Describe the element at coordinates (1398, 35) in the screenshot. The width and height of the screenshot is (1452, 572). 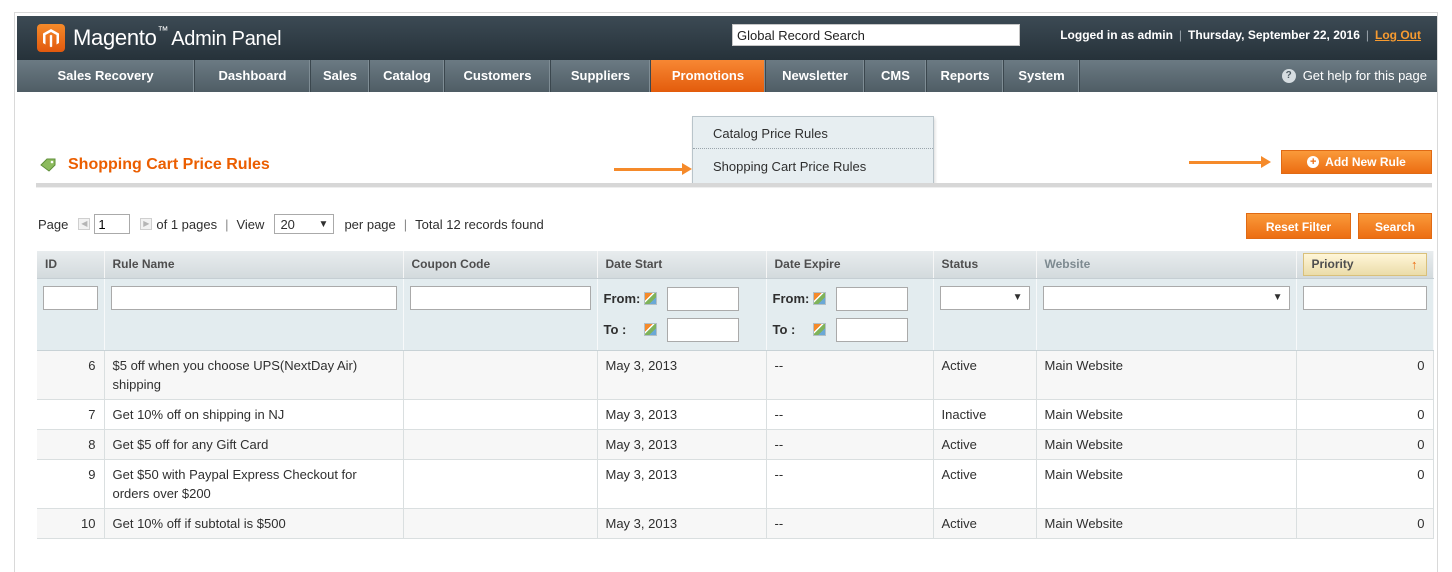
I see `logout-link: Log Out` at that location.